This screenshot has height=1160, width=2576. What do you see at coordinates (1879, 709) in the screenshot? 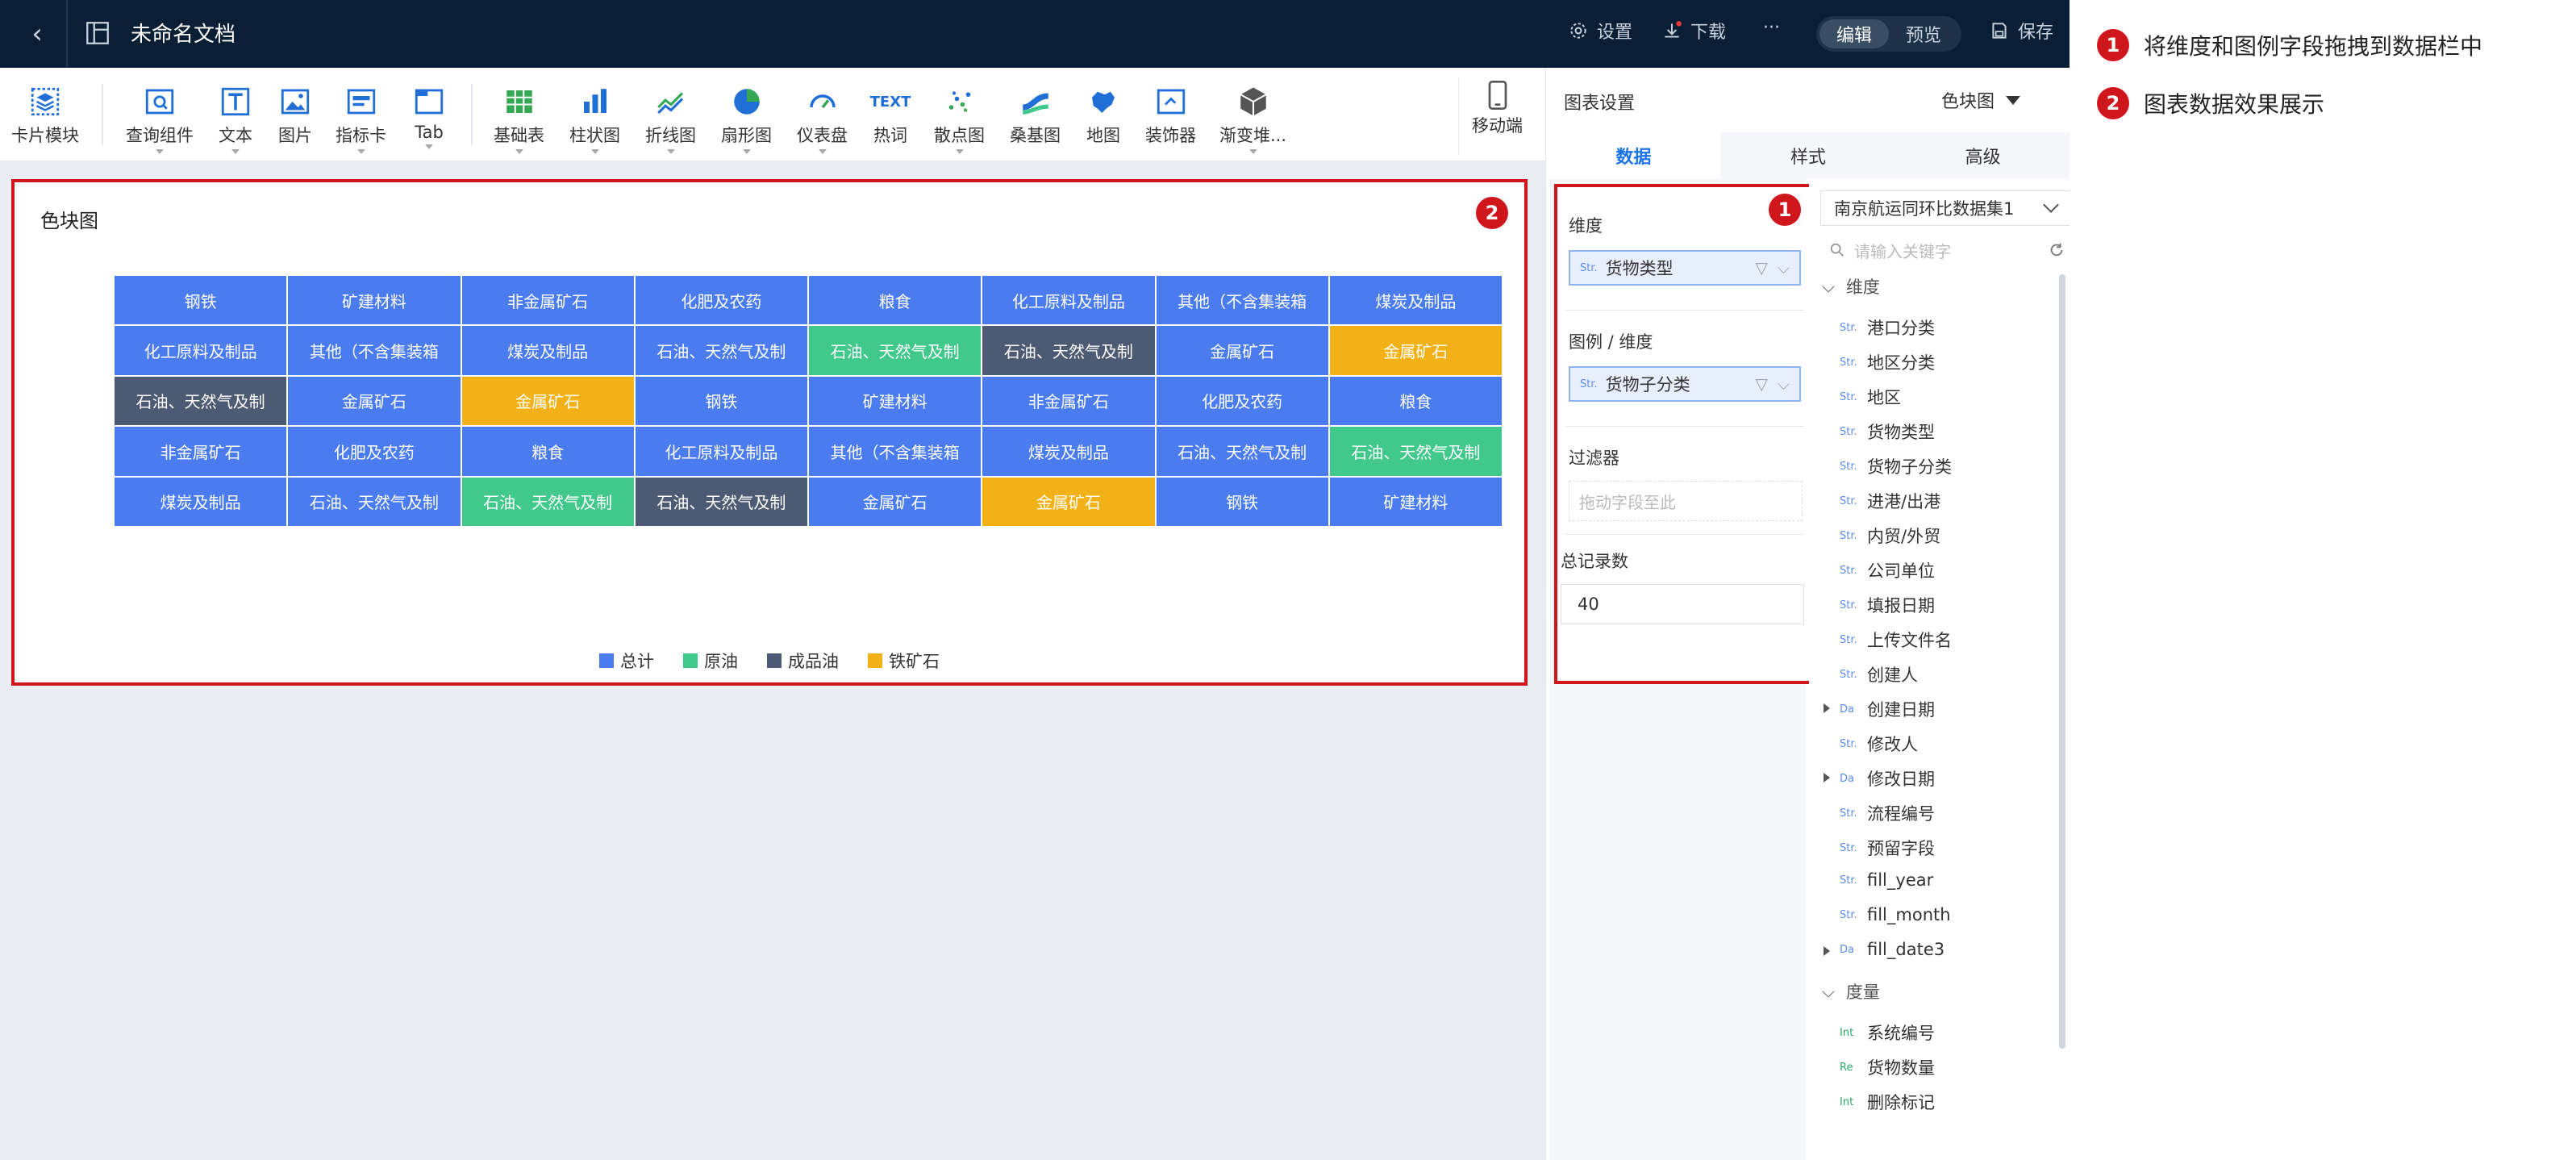
I see `tree-field-item: Da 创建日期` at bounding box center [1879, 709].